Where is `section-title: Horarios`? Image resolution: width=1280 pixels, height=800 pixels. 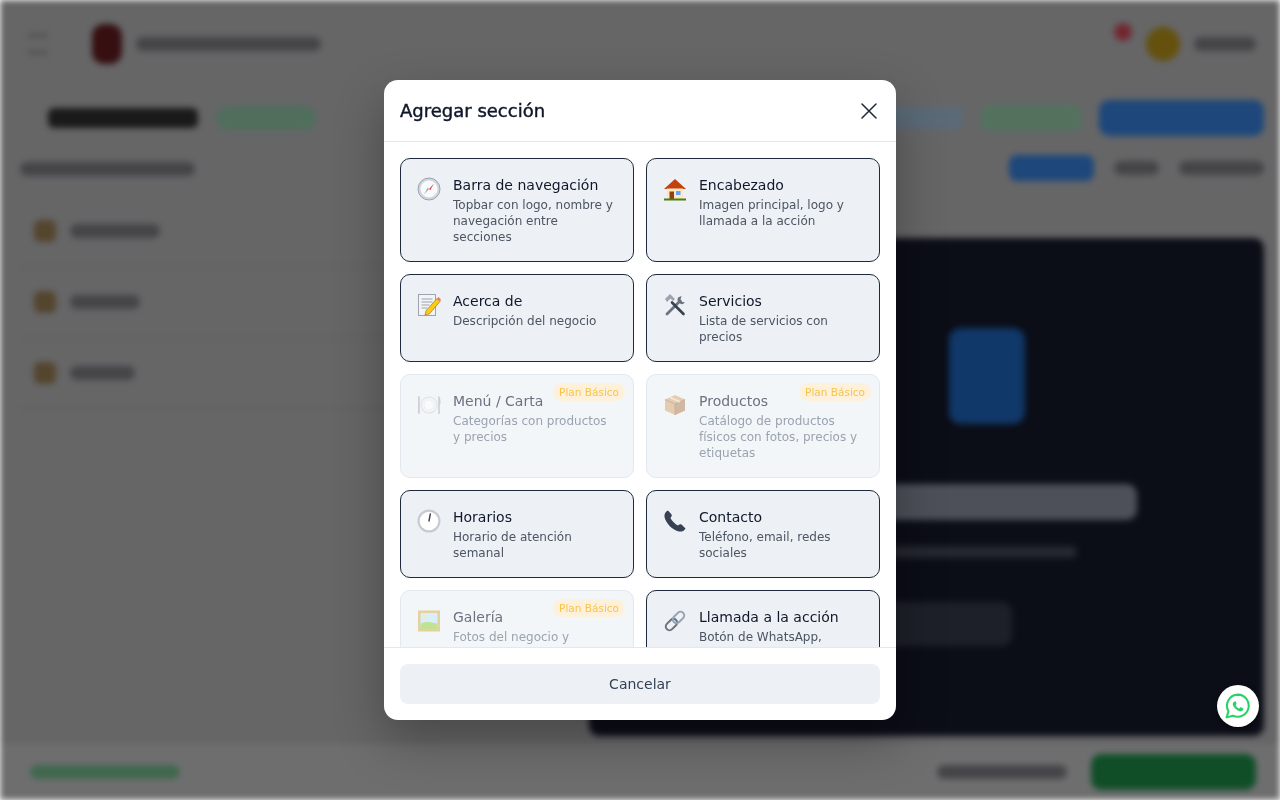 section-title: Horarios is located at coordinates (482, 517).